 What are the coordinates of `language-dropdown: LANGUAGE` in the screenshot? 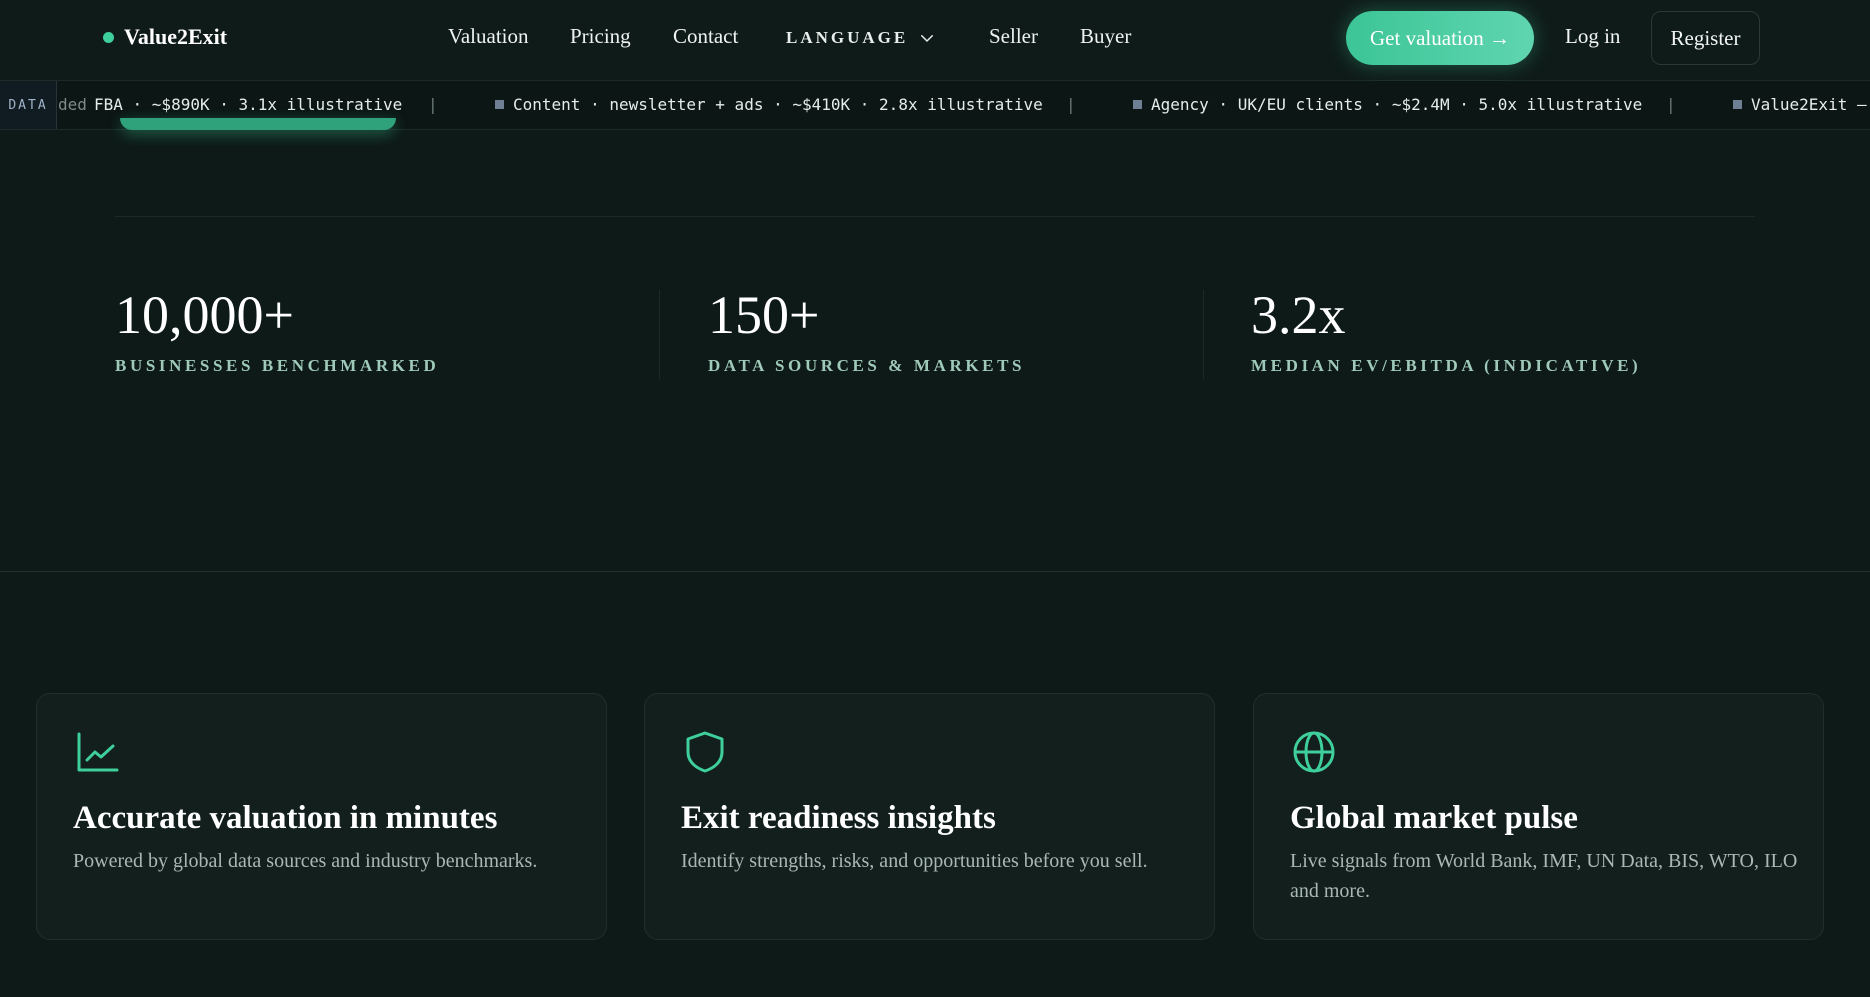 It's located at (861, 38).